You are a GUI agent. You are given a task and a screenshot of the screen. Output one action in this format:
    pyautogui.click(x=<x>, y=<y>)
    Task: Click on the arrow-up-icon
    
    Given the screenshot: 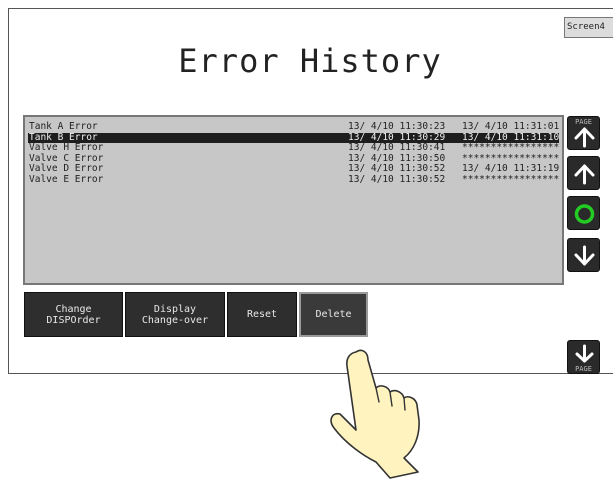 What is the action you would take?
    pyautogui.click(x=584, y=174)
    